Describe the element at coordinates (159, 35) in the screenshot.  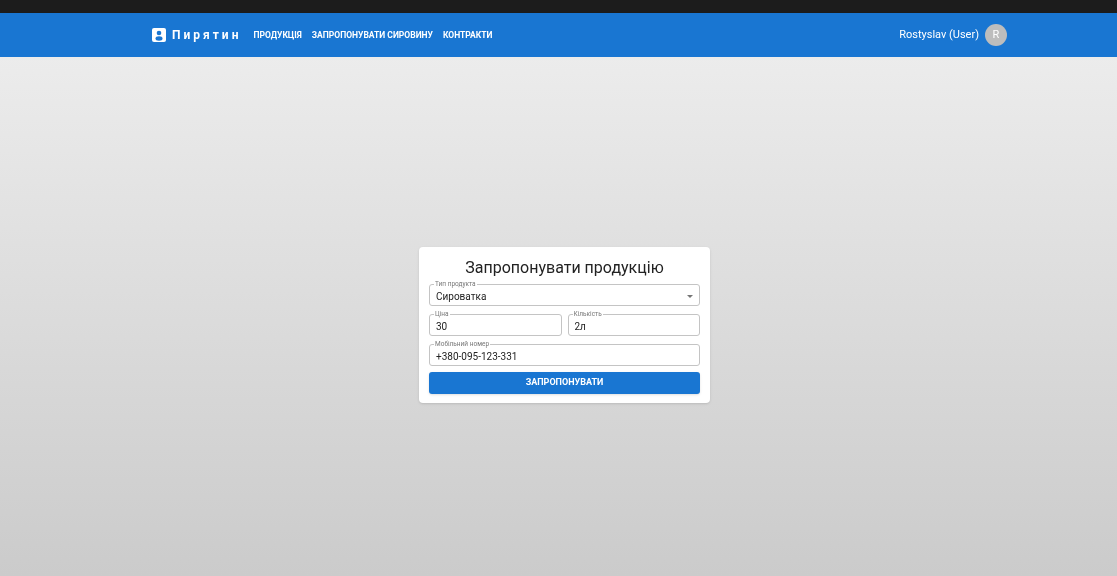
I see `logo-icon` at that location.